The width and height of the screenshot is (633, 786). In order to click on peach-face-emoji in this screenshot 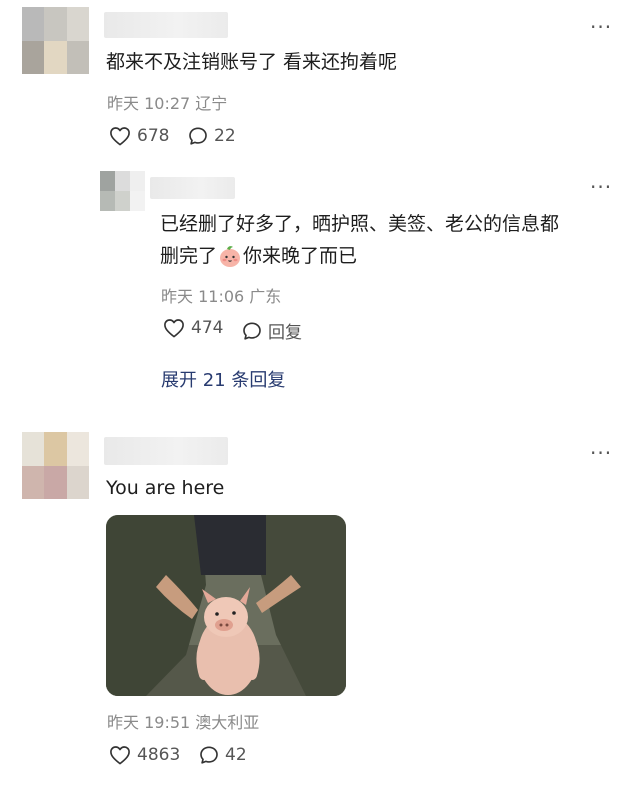, I will do `click(230, 256)`.